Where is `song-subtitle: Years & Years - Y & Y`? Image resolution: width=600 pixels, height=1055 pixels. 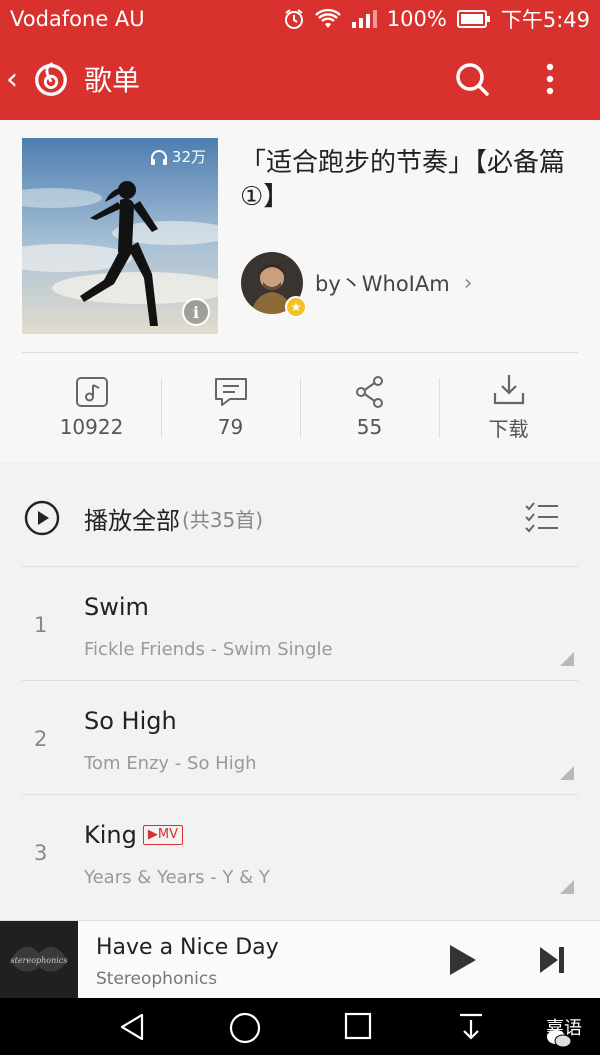
song-subtitle: Years & Years - Y & Y is located at coordinates (177, 877).